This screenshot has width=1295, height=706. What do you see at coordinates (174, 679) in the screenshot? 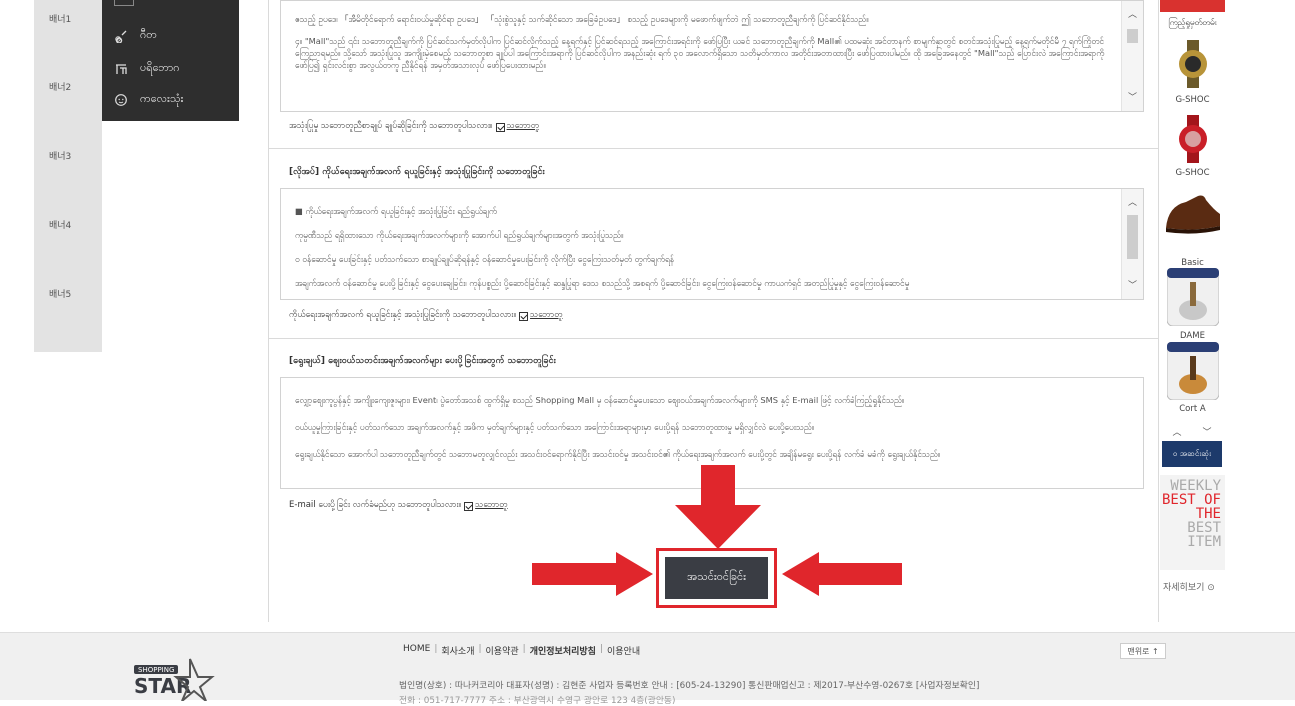
I see `shopping-star-logo: SHOPPING STAR` at bounding box center [174, 679].